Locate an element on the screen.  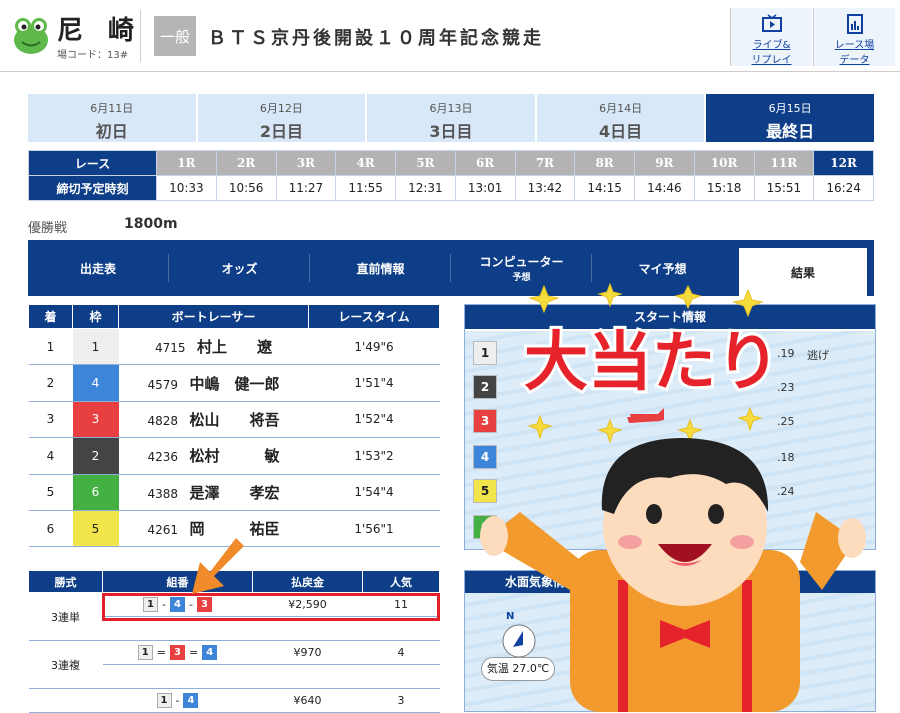
race-3r: 3R is located at coordinates (306, 163).